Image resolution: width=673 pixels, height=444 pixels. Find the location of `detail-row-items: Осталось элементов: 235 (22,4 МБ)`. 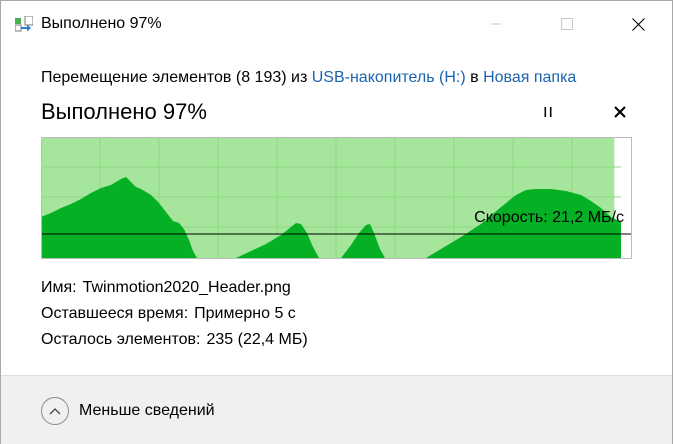

detail-row-items: Осталось элементов: 235 (22,4 МБ) is located at coordinates (174, 343).